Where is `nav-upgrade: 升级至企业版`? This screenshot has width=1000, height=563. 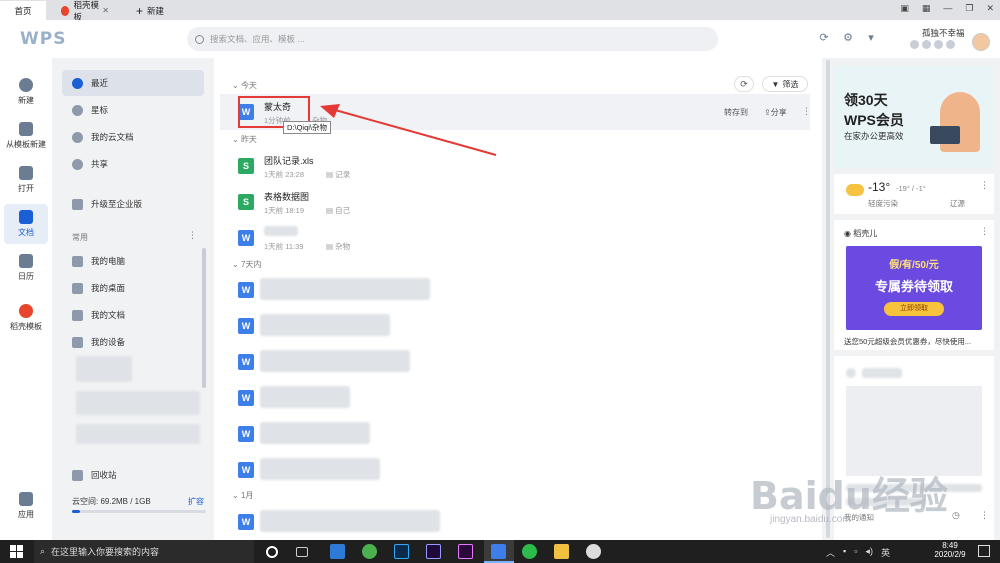
nav-upgrade: 升级至企业版 is located at coordinates (133, 204).